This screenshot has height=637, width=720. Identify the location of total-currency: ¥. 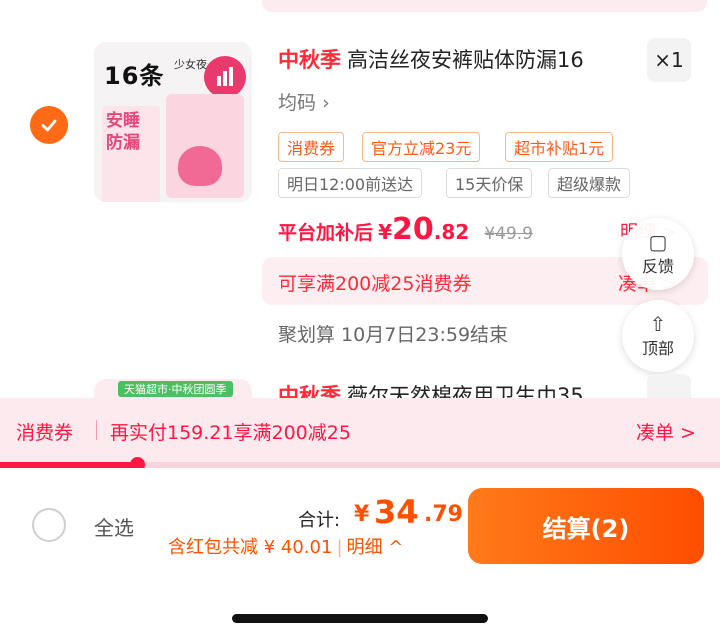
(362, 514).